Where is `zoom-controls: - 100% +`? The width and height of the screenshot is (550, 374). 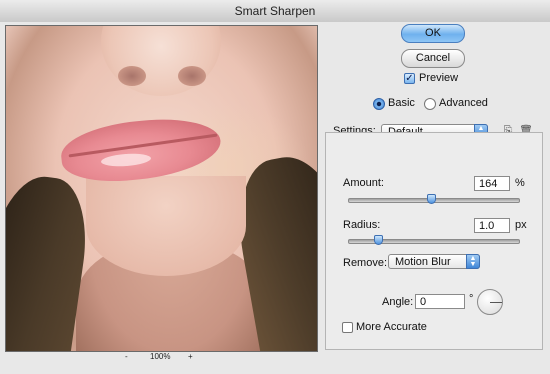
zoom-controls: - 100% + is located at coordinates (160, 358).